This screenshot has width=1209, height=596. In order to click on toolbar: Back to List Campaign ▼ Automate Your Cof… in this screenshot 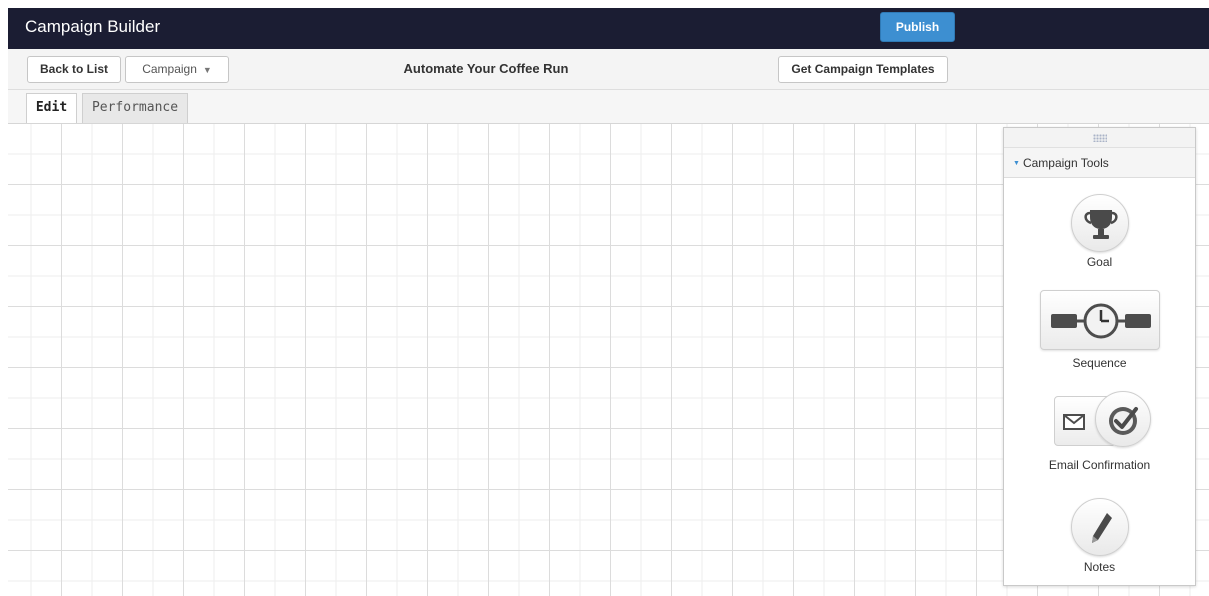, I will do `click(608, 69)`.